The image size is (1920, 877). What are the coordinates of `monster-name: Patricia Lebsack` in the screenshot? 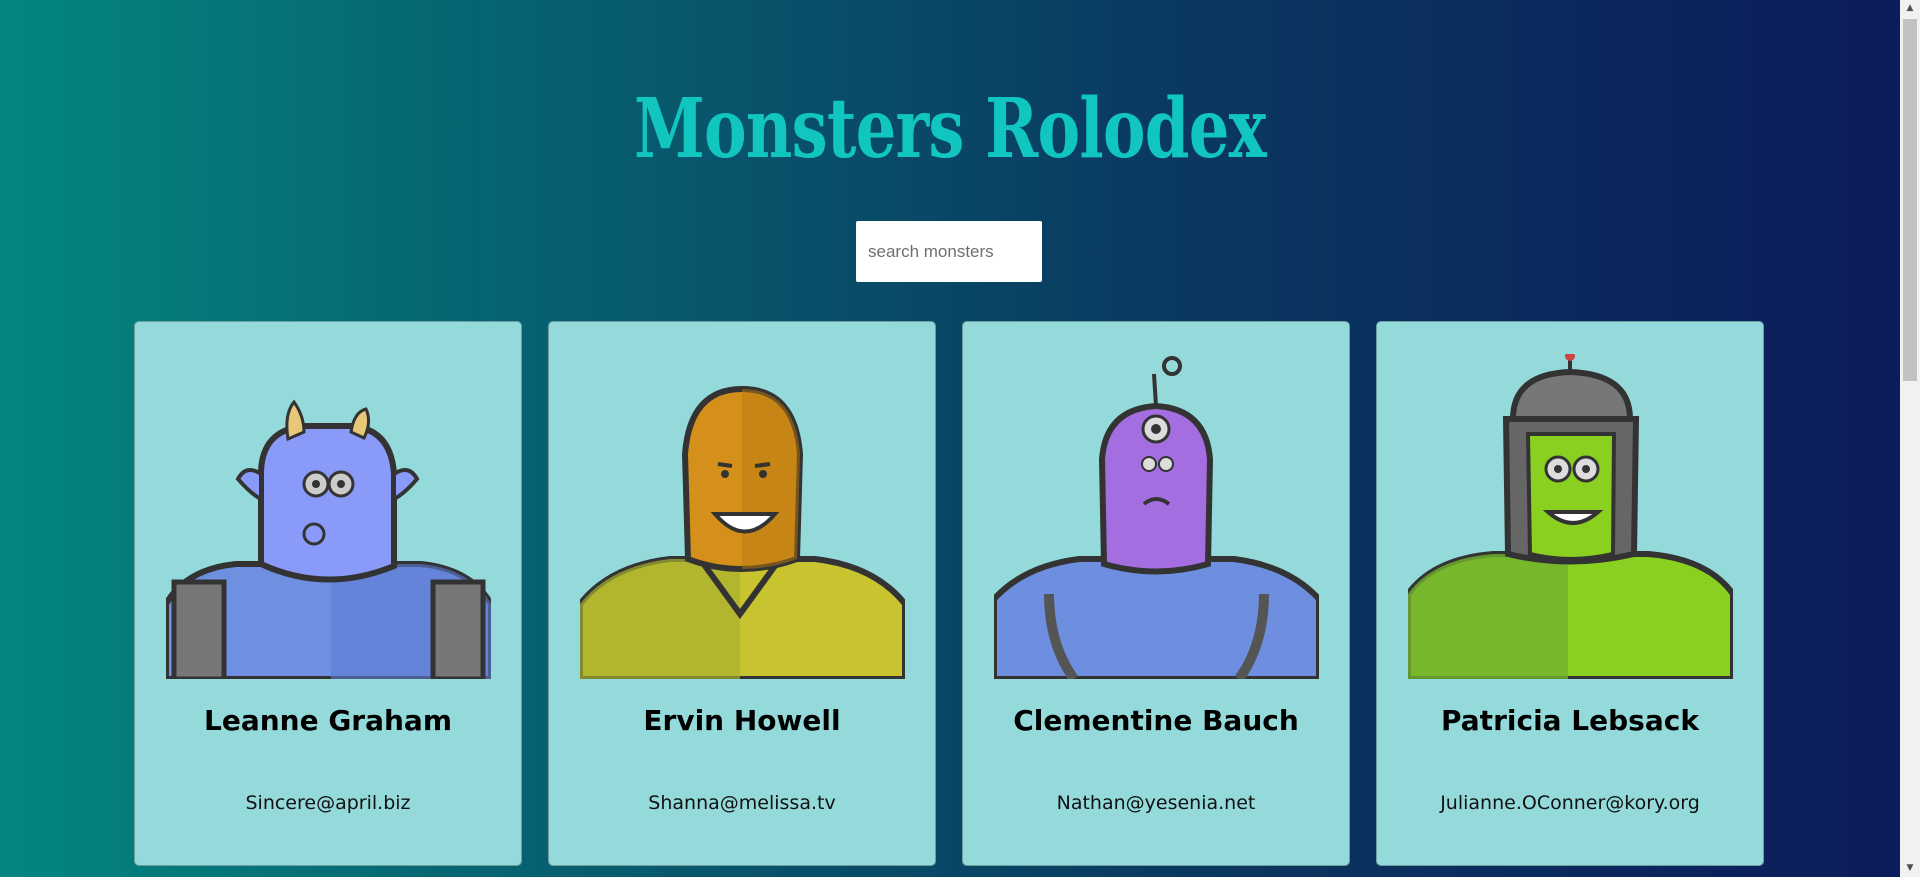 It's located at (1570, 720).